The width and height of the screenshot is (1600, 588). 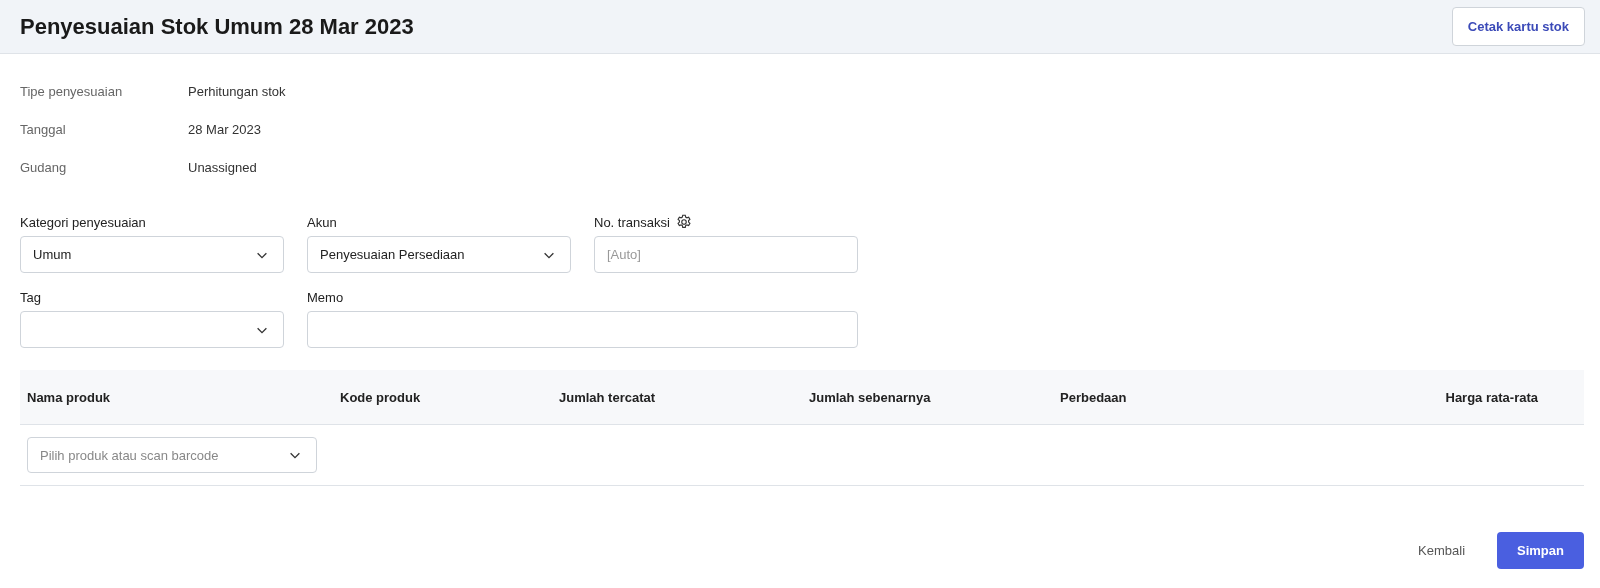 I want to click on print-button: Cetak kartu stok, so click(x=1518, y=26).